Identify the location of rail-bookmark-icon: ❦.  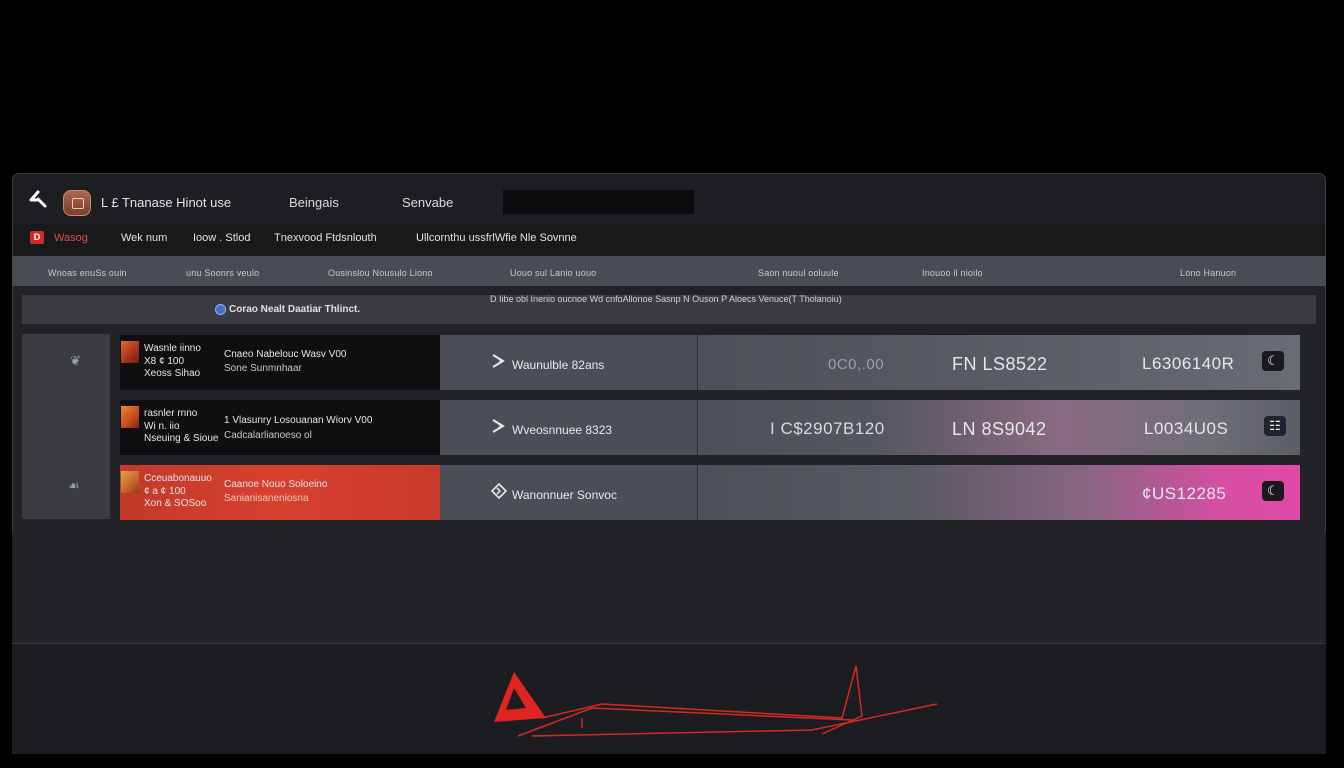
(75, 361).